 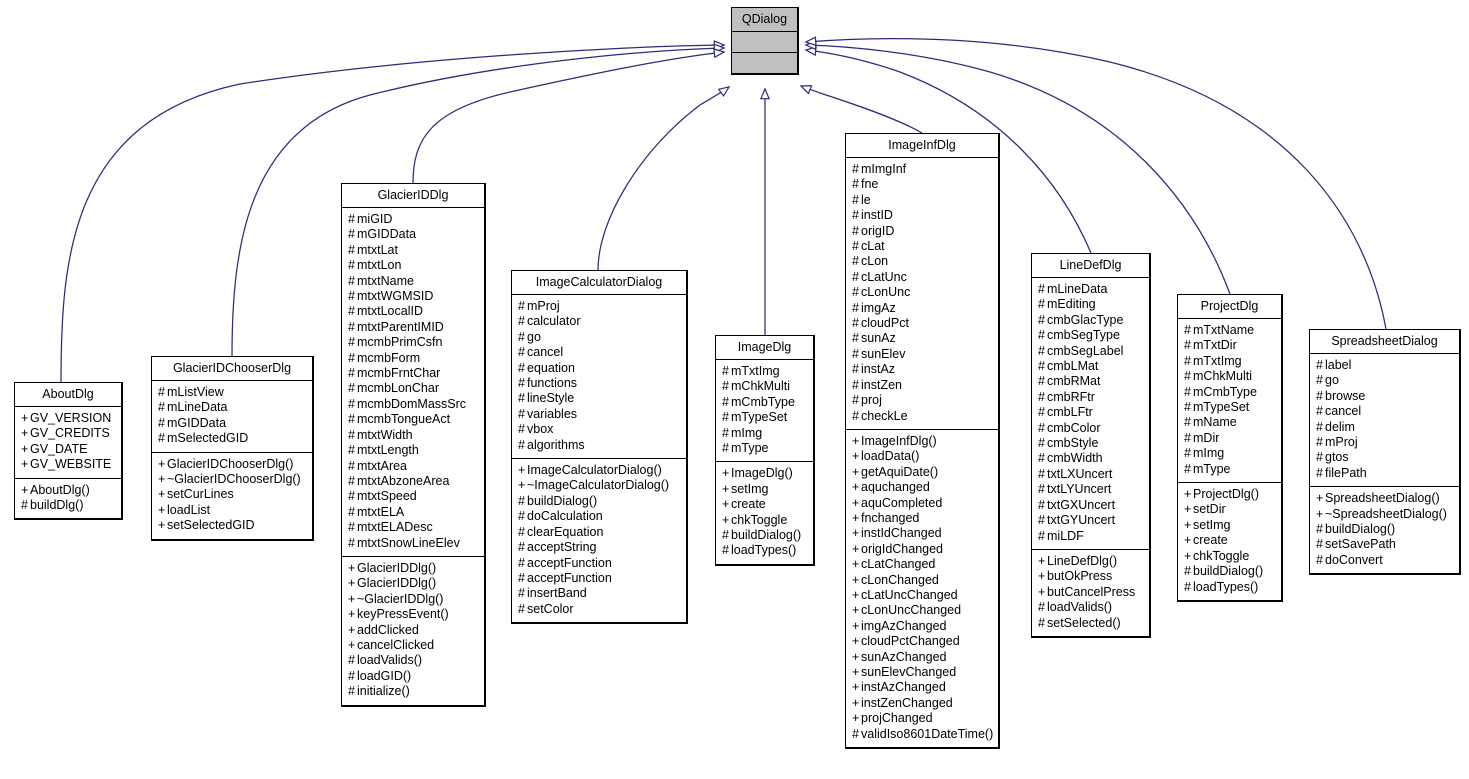 What do you see at coordinates (565, 516) in the screenshot?
I see `member-label: doCalculation` at bounding box center [565, 516].